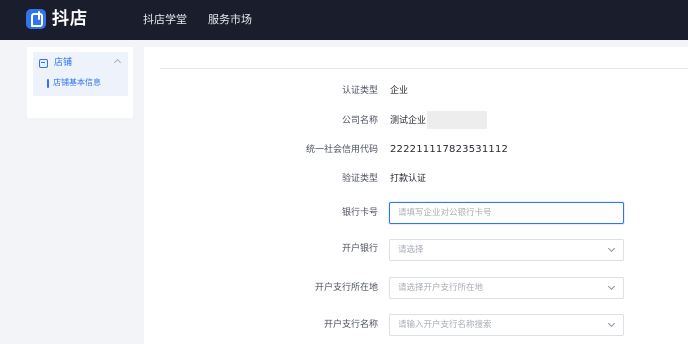 This screenshot has width=688, height=344. What do you see at coordinates (359, 249) in the screenshot?
I see `field-label-bank: 开户银行` at bounding box center [359, 249].